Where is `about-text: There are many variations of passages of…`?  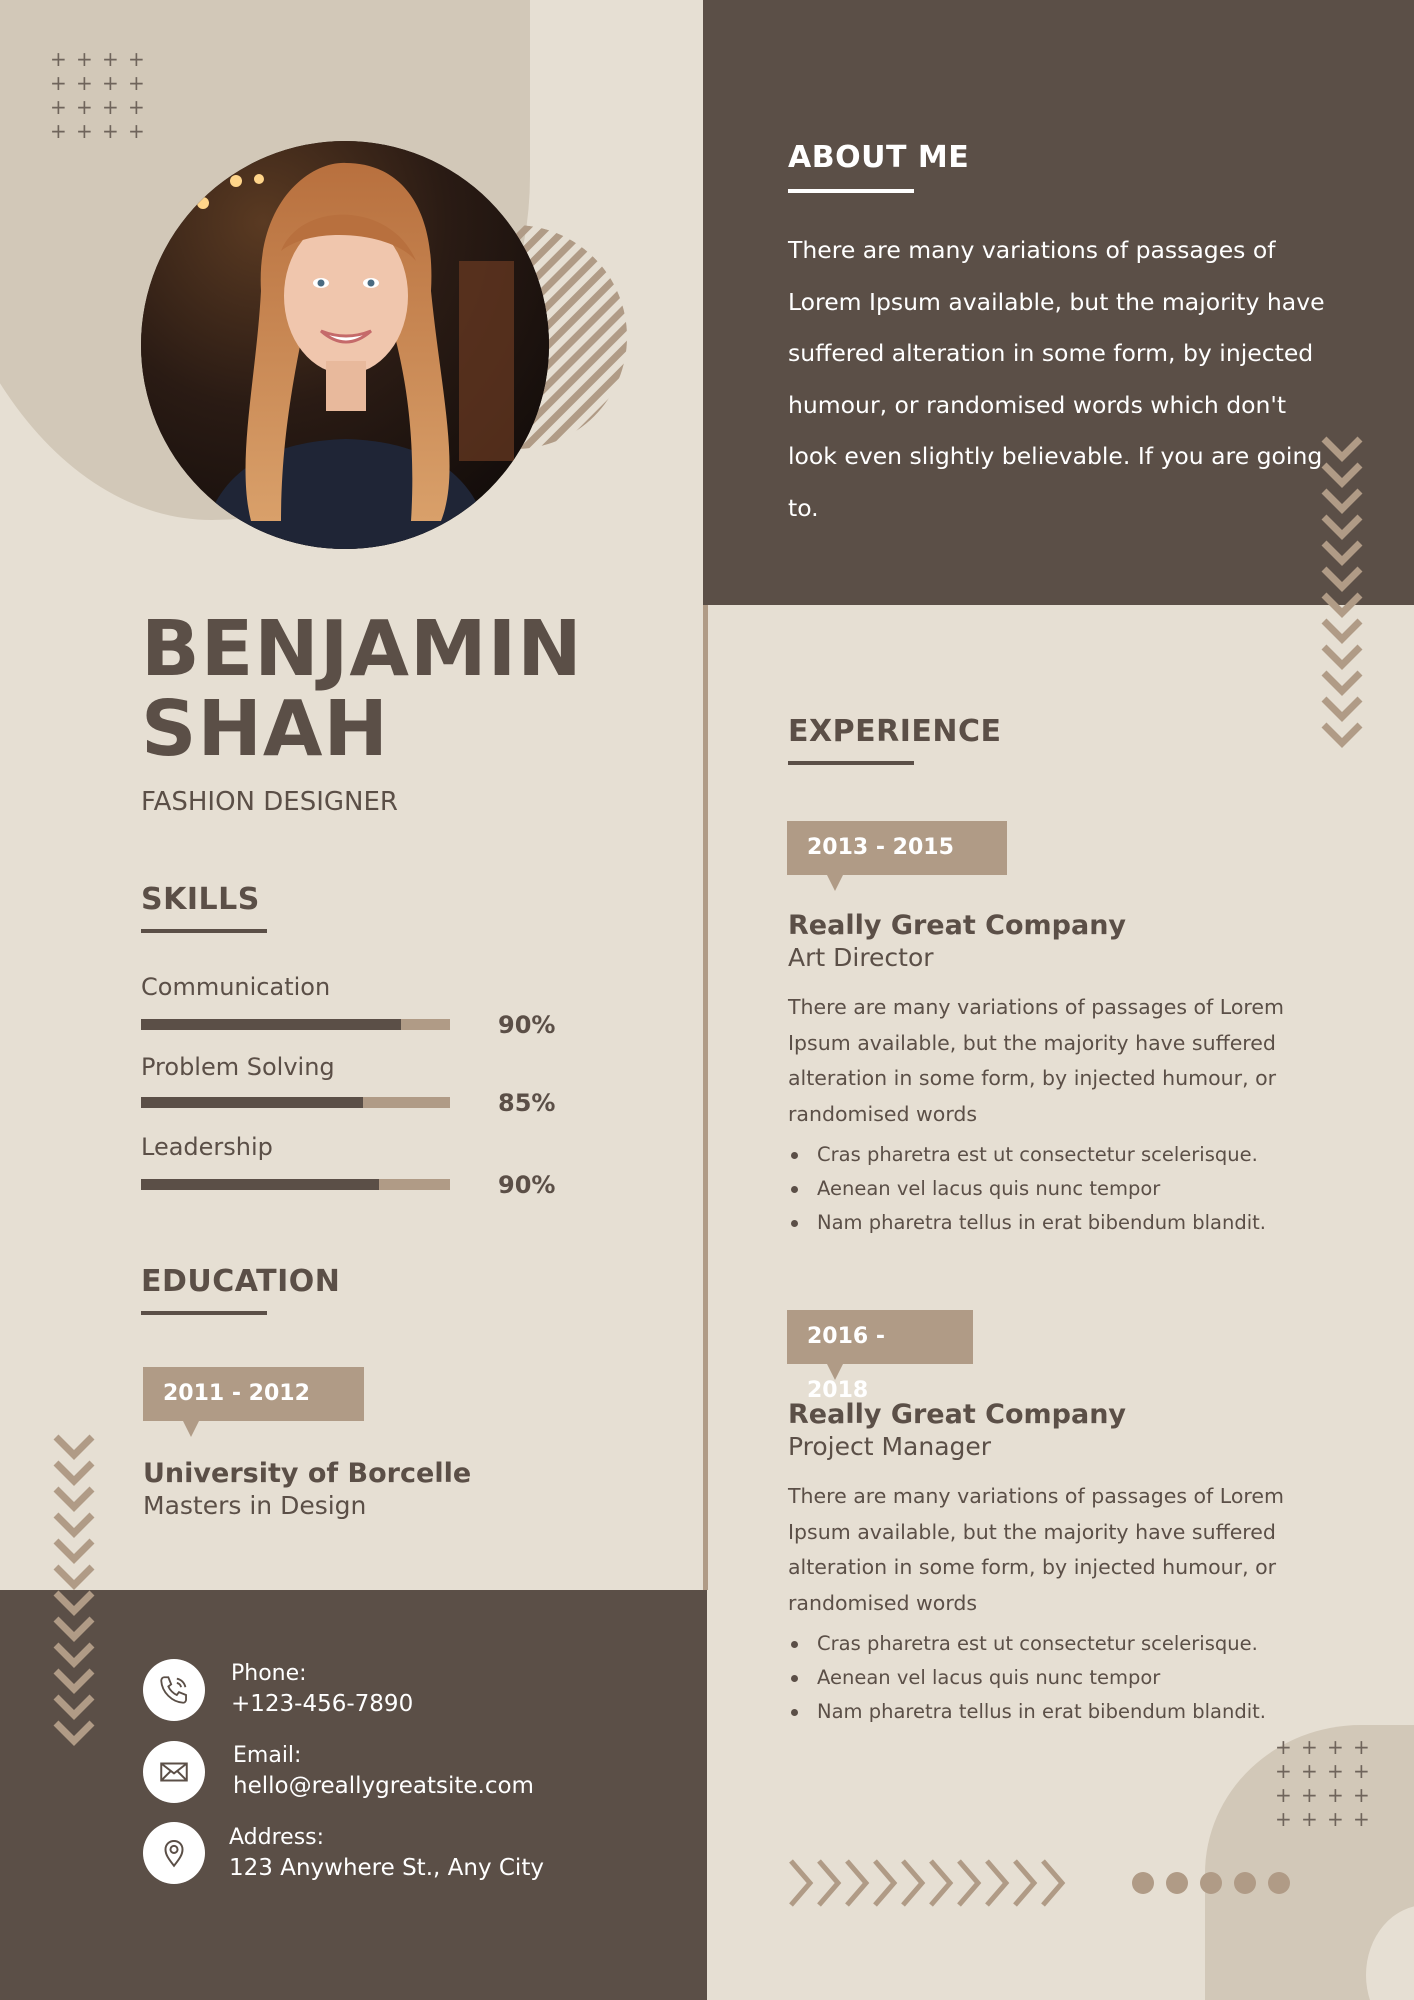
about-text: There are many variations of passages of… is located at coordinates (1056, 379).